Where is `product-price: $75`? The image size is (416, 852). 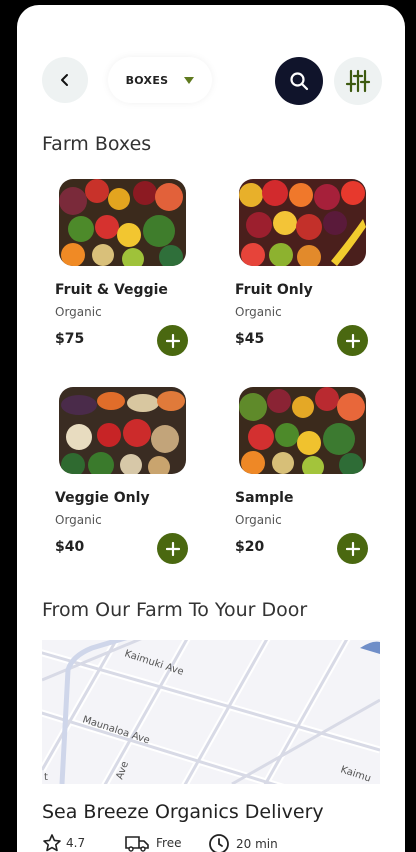
product-price: $75 is located at coordinates (70, 339).